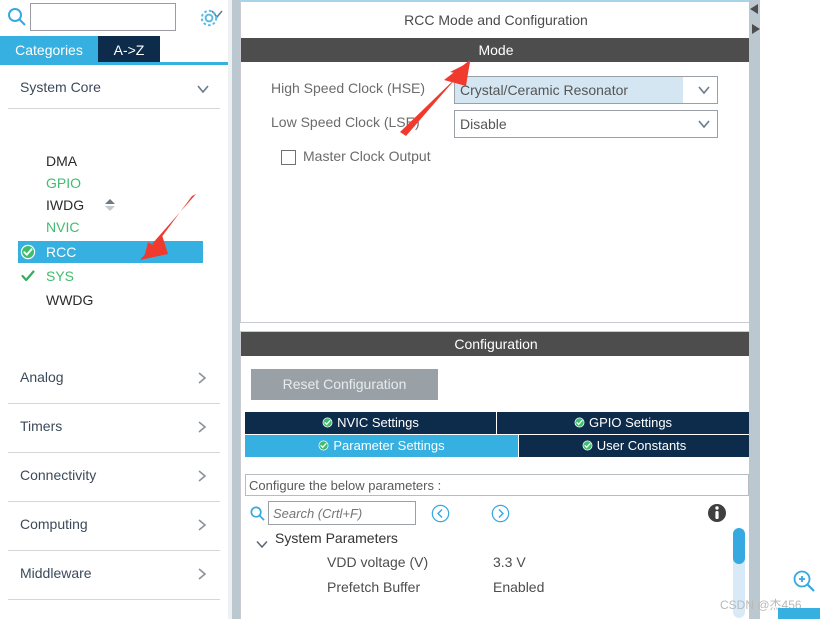 The height and width of the screenshot is (619, 820). What do you see at coordinates (754, 309) in the screenshot?
I see `right-splitter` at bounding box center [754, 309].